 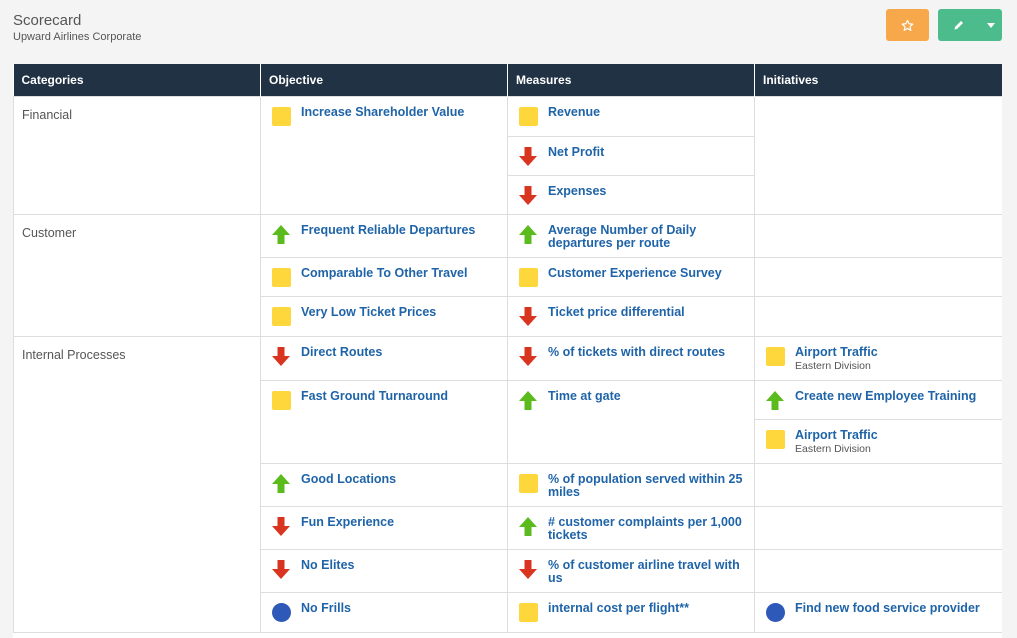 What do you see at coordinates (368, 312) in the screenshot?
I see `objective-link: Very Low Ticket Prices` at bounding box center [368, 312].